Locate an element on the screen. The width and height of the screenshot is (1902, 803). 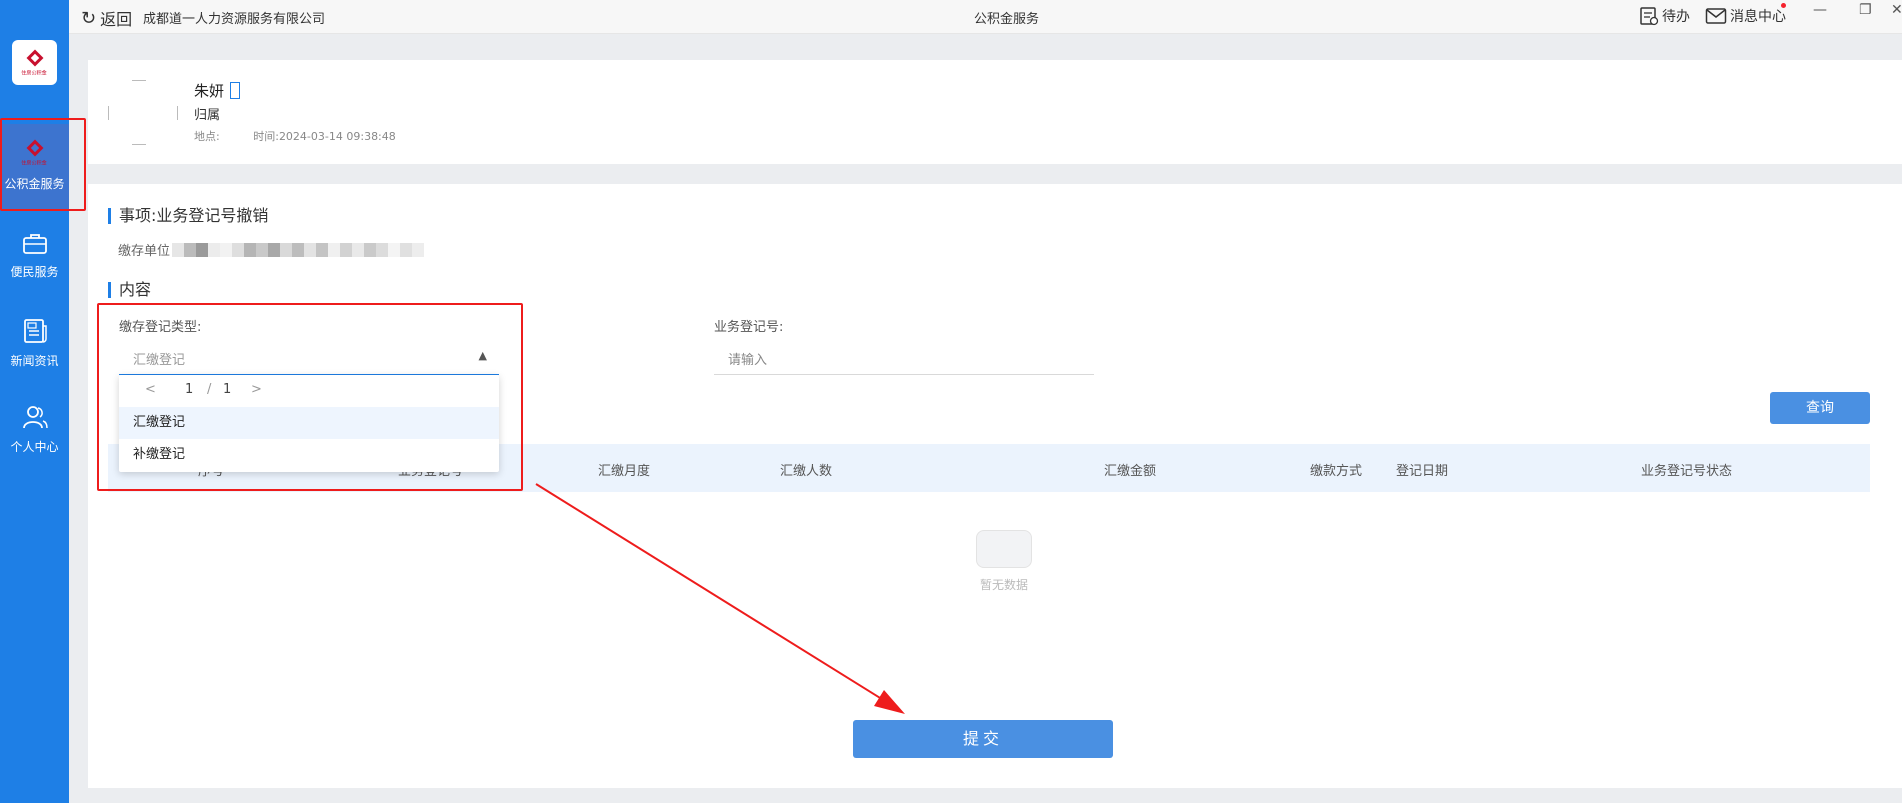
type-label: 缴存登记类型: is located at coordinates (160, 327).